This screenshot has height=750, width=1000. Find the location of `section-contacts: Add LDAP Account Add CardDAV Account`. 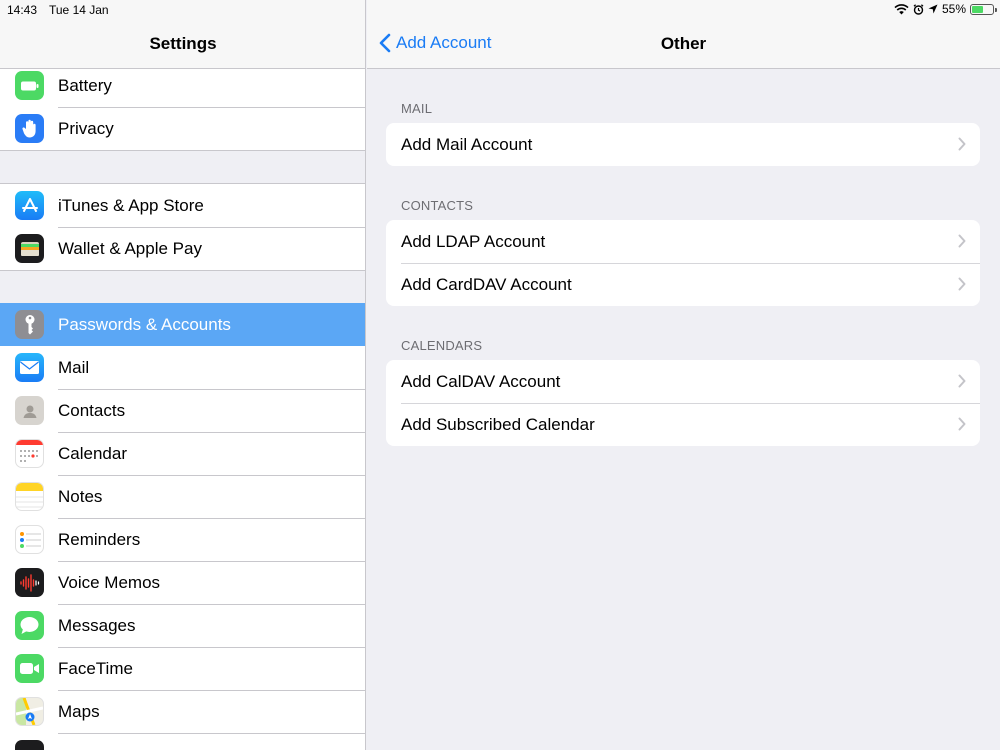

section-contacts: Add LDAP Account Add CardDAV Account is located at coordinates (683, 263).